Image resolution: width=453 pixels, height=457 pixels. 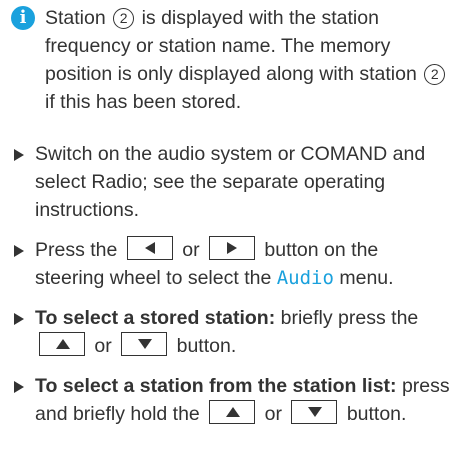 What do you see at coordinates (231, 248) in the screenshot?
I see `right-arrow-key-icon` at bounding box center [231, 248].